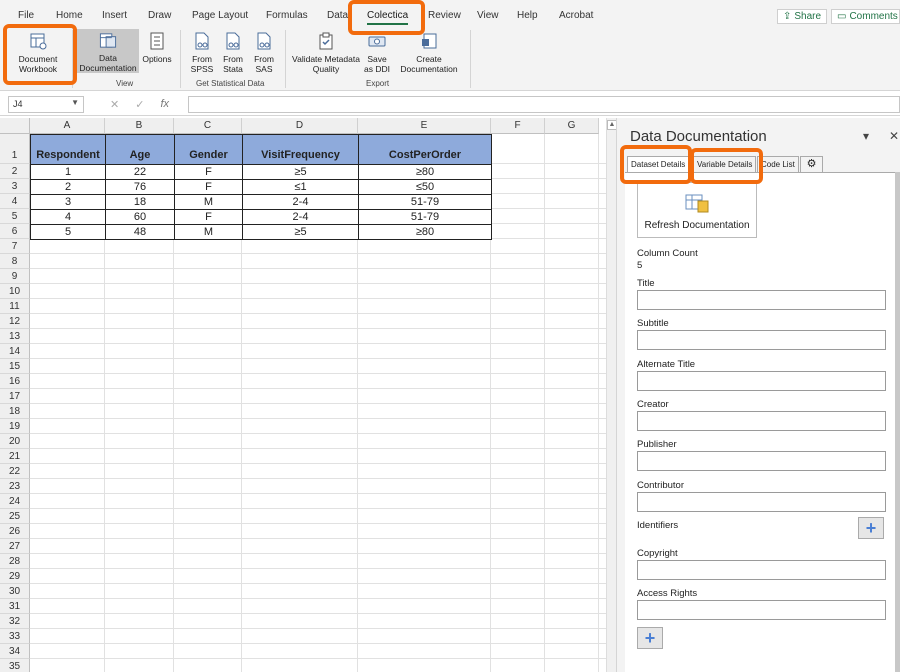 The image size is (900, 672). Describe the element at coordinates (572, 126) in the screenshot. I see `column-header-g: G` at that location.